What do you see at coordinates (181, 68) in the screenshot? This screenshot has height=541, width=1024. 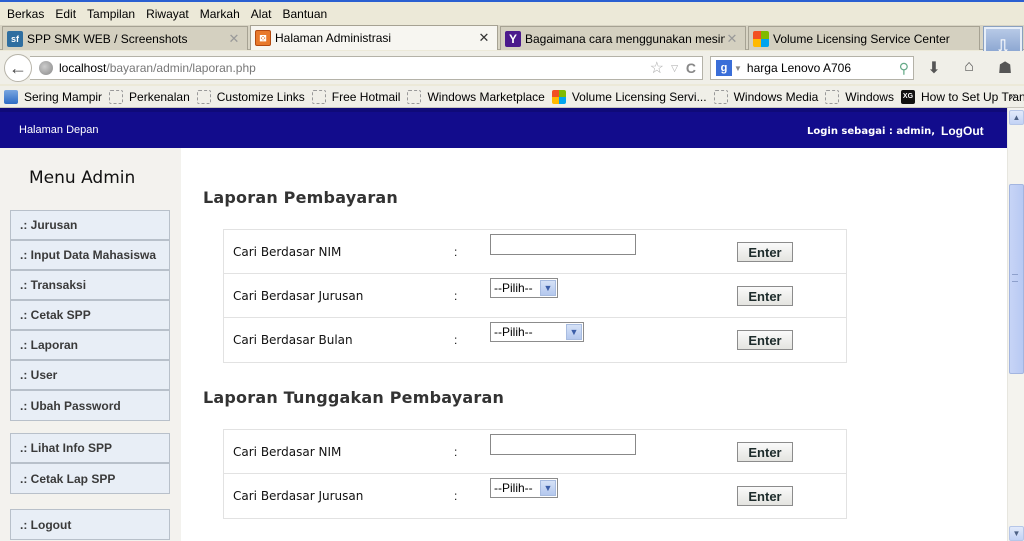 I see `url-path: /bayaran/admin/laporan.php` at bounding box center [181, 68].